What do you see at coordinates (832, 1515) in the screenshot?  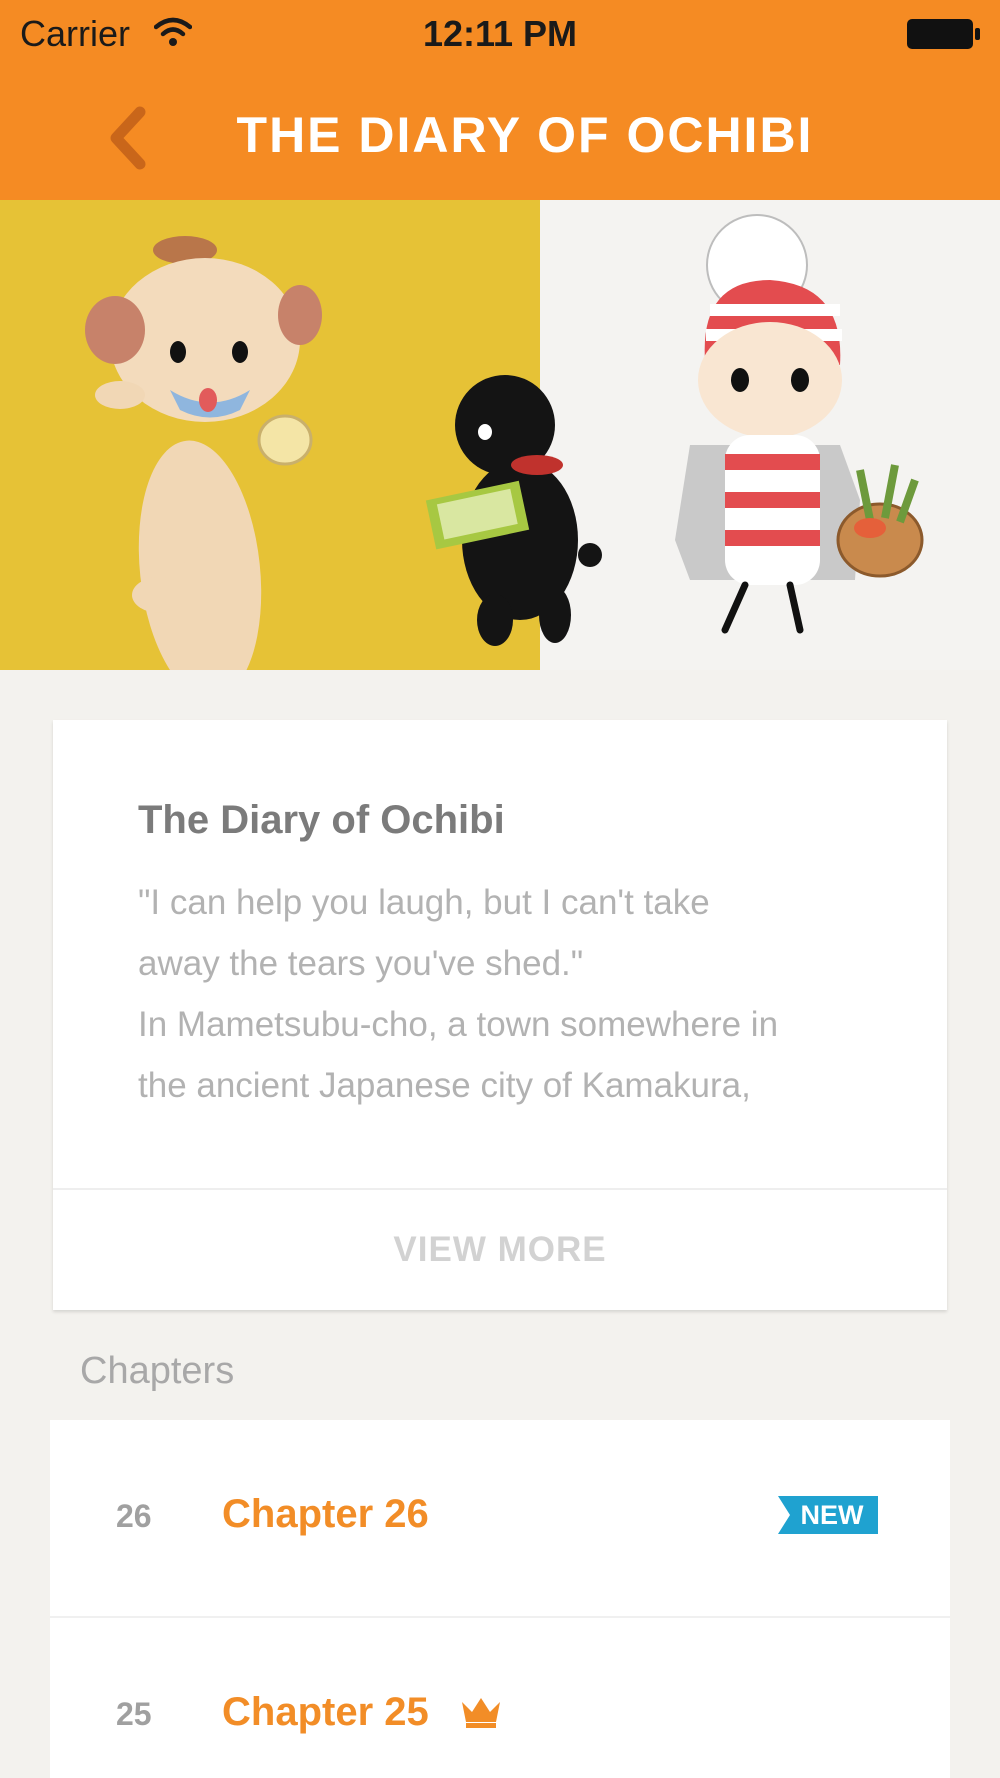 I see `new-badge-label: NEW` at bounding box center [832, 1515].